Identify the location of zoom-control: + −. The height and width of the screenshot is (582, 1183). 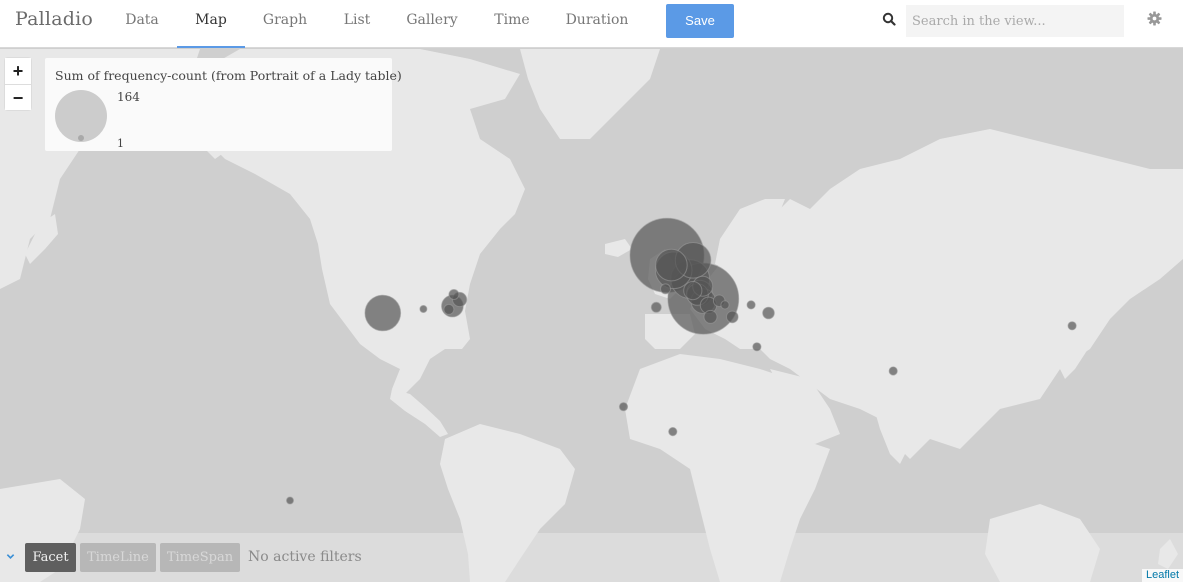
(18, 84).